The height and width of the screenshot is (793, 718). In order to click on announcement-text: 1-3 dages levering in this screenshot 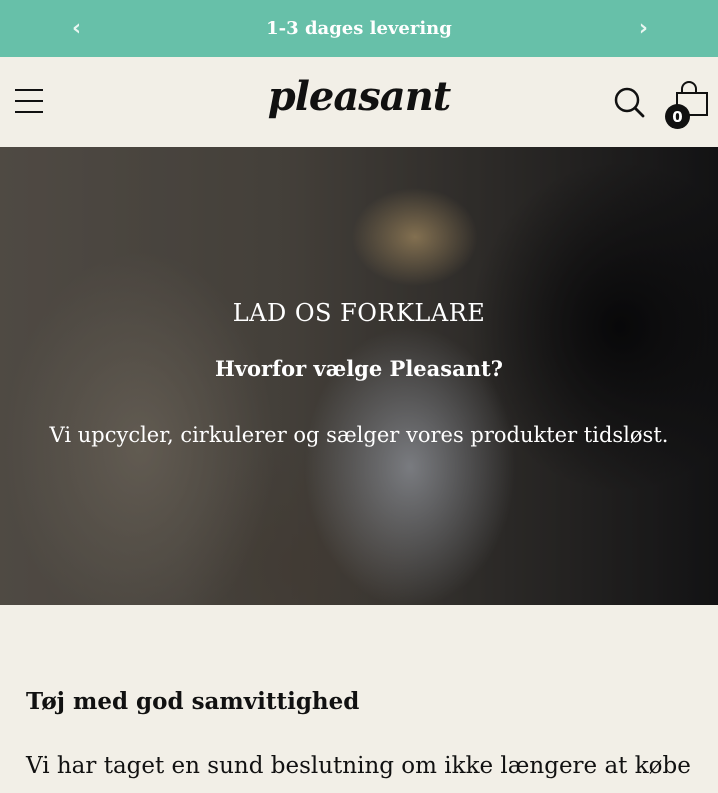, I will do `click(359, 28)`.